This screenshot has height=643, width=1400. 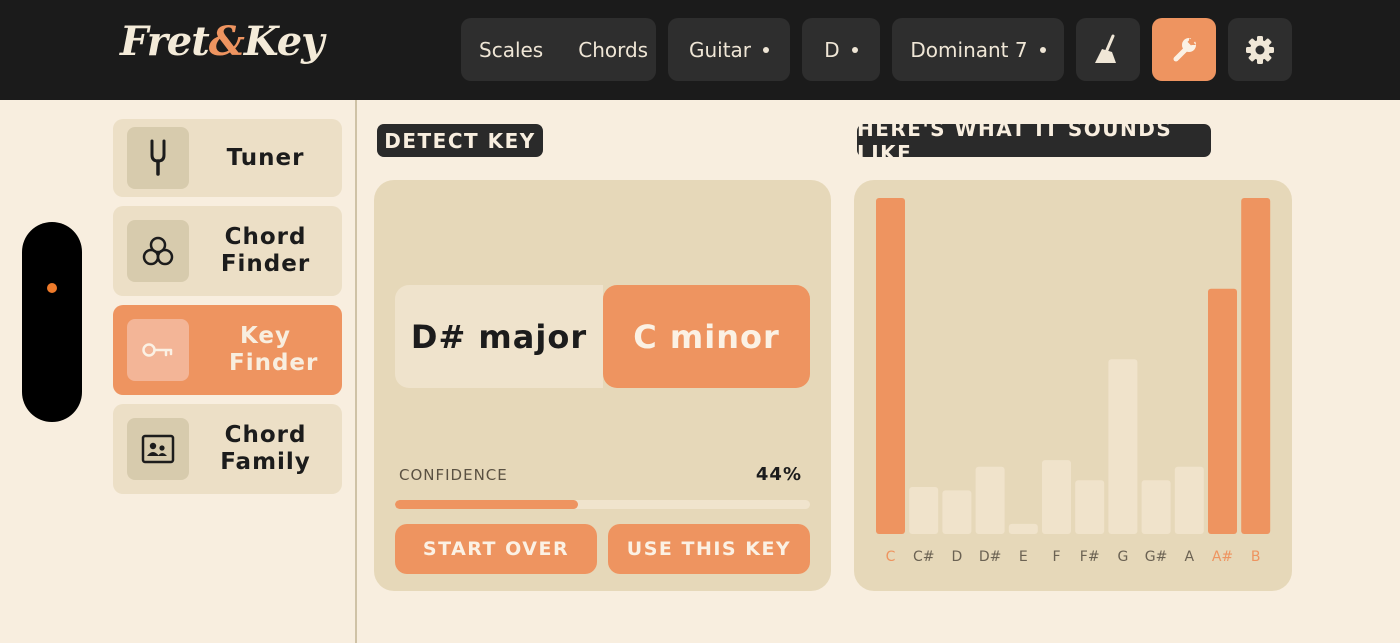 What do you see at coordinates (924, 557) in the screenshot?
I see `chart-tick-label: C#` at bounding box center [924, 557].